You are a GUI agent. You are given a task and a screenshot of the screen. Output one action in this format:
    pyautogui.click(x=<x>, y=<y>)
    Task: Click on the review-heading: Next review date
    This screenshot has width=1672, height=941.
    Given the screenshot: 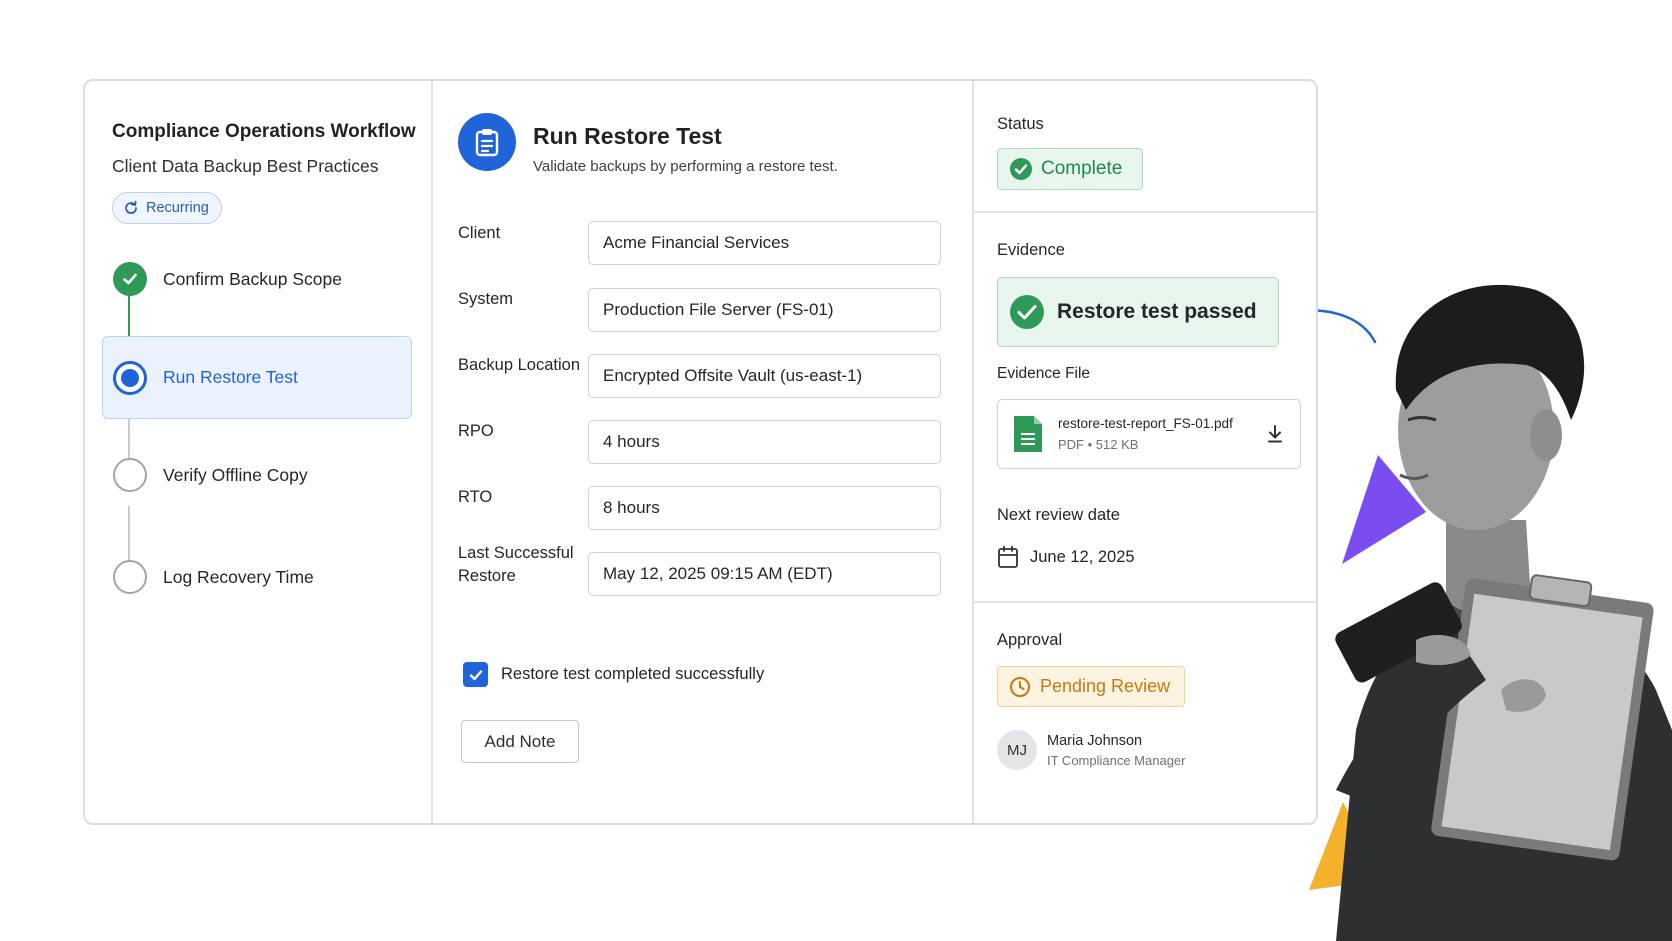 What is the action you would take?
    pyautogui.click(x=1058, y=515)
    